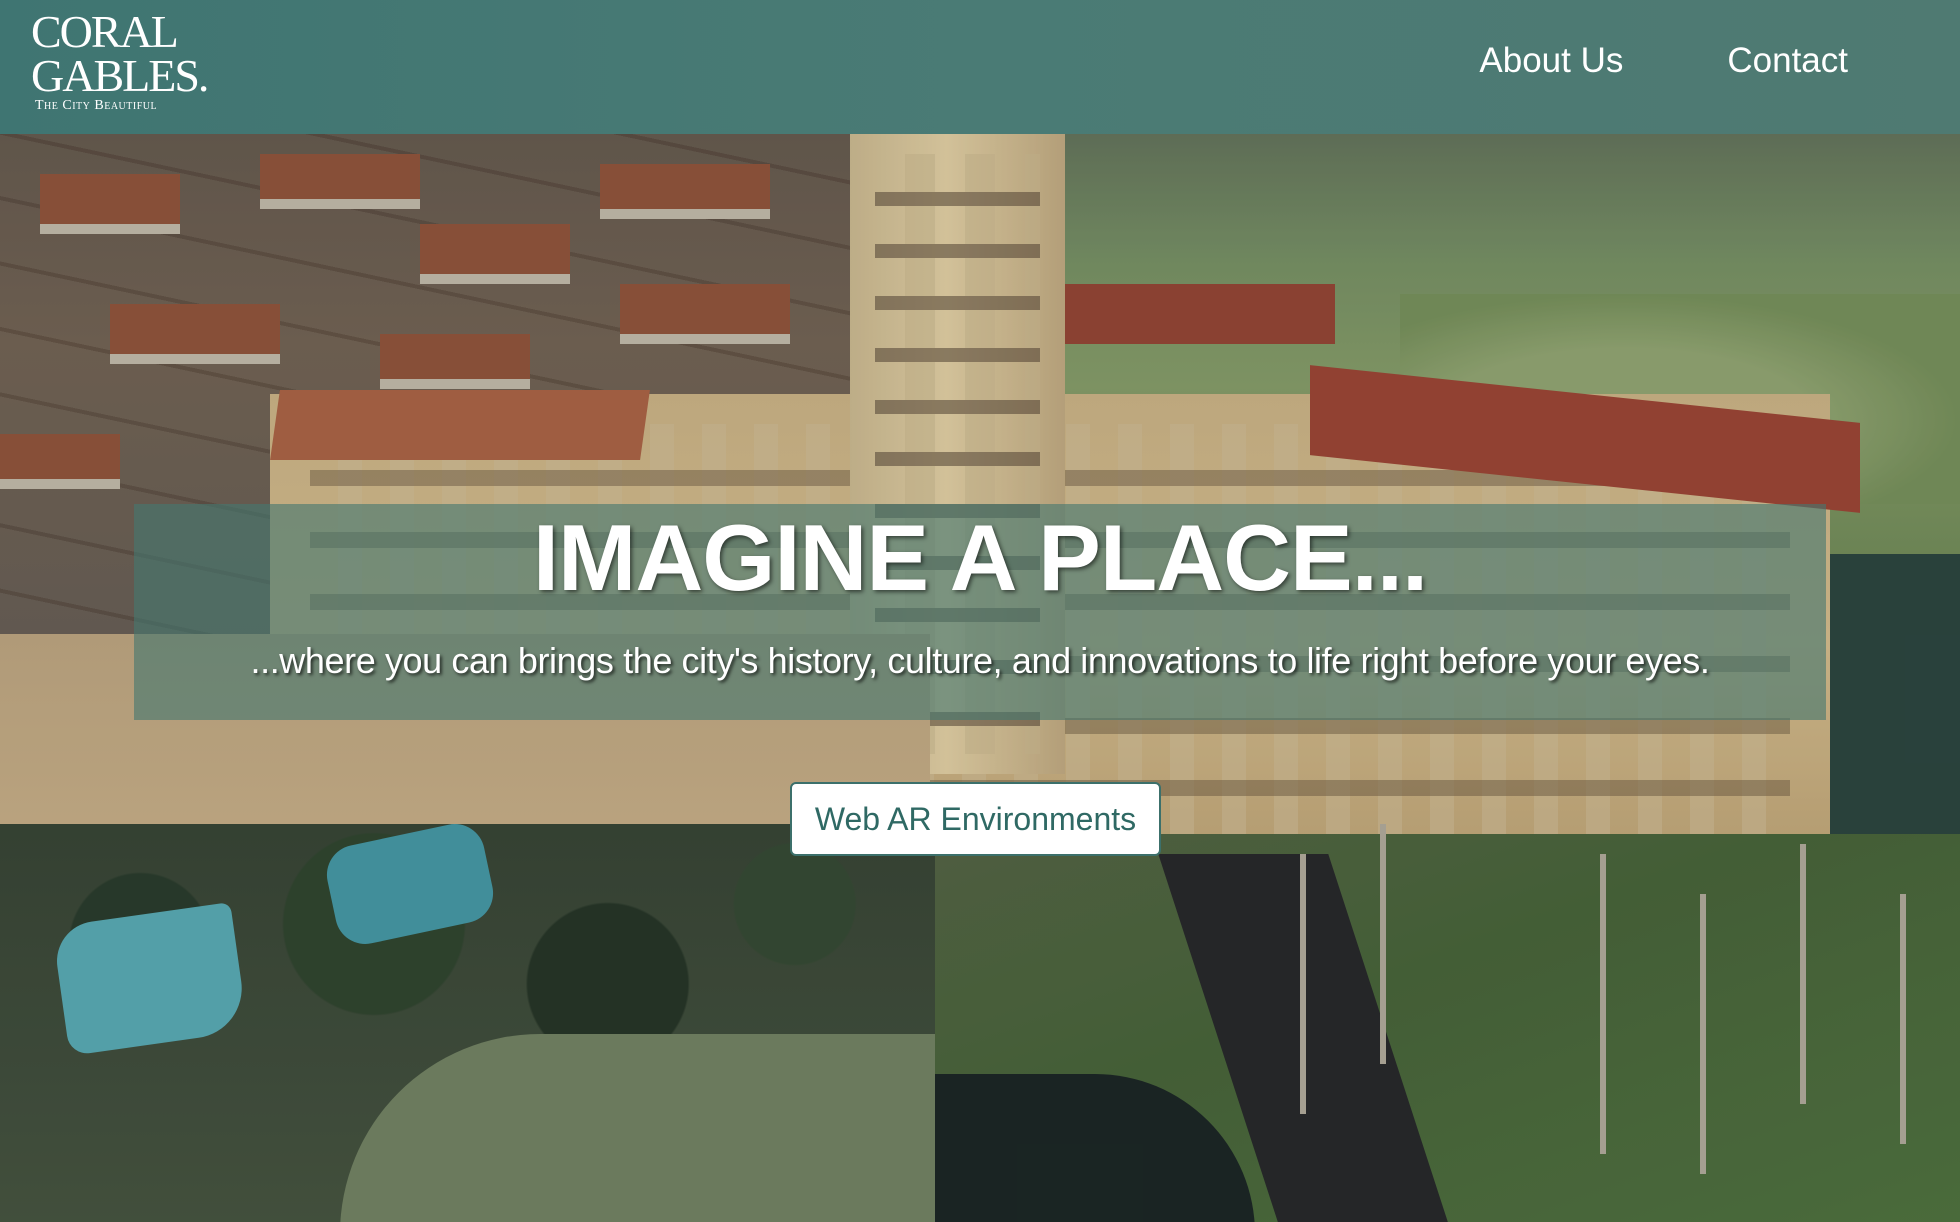  Describe the element at coordinates (975, 819) in the screenshot. I see `web-ar-environments-button: Web AR Environments` at that location.